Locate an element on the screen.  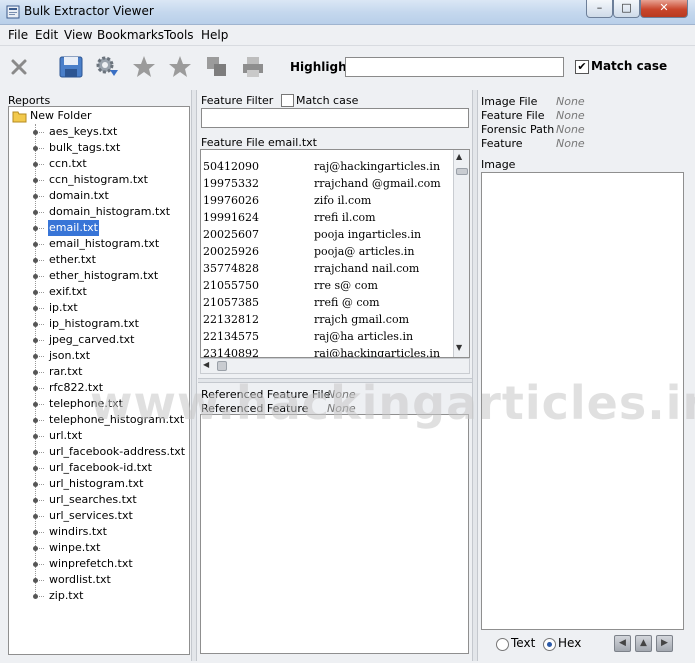
feature-offset: 19976026 is located at coordinates (231, 200).